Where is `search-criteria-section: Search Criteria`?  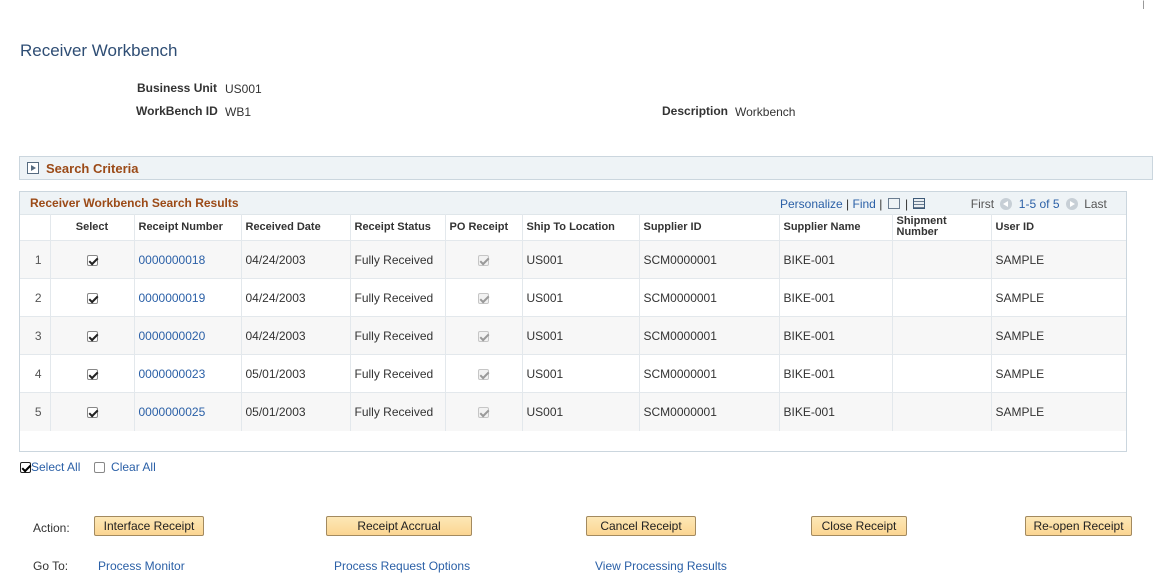
search-criteria-section: Search Criteria is located at coordinates (586, 168).